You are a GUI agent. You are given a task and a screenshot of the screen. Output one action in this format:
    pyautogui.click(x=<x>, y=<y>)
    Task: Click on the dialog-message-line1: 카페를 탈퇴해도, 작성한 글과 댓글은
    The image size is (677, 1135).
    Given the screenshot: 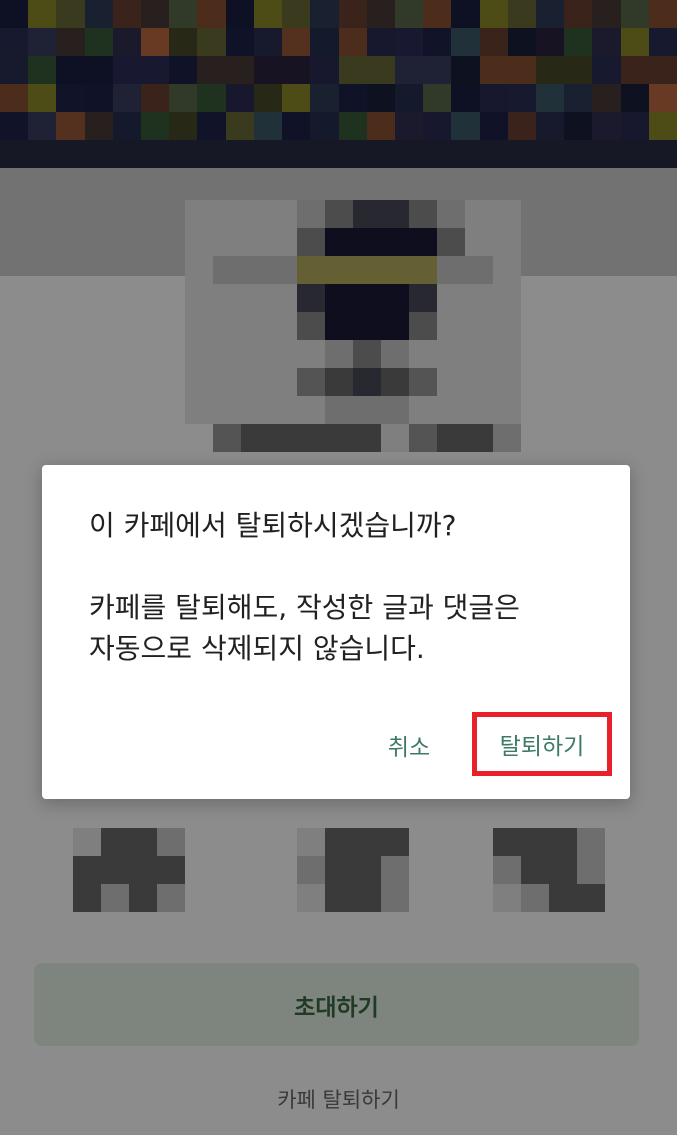 What is the action you would take?
    pyautogui.click(x=304, y=607)
    